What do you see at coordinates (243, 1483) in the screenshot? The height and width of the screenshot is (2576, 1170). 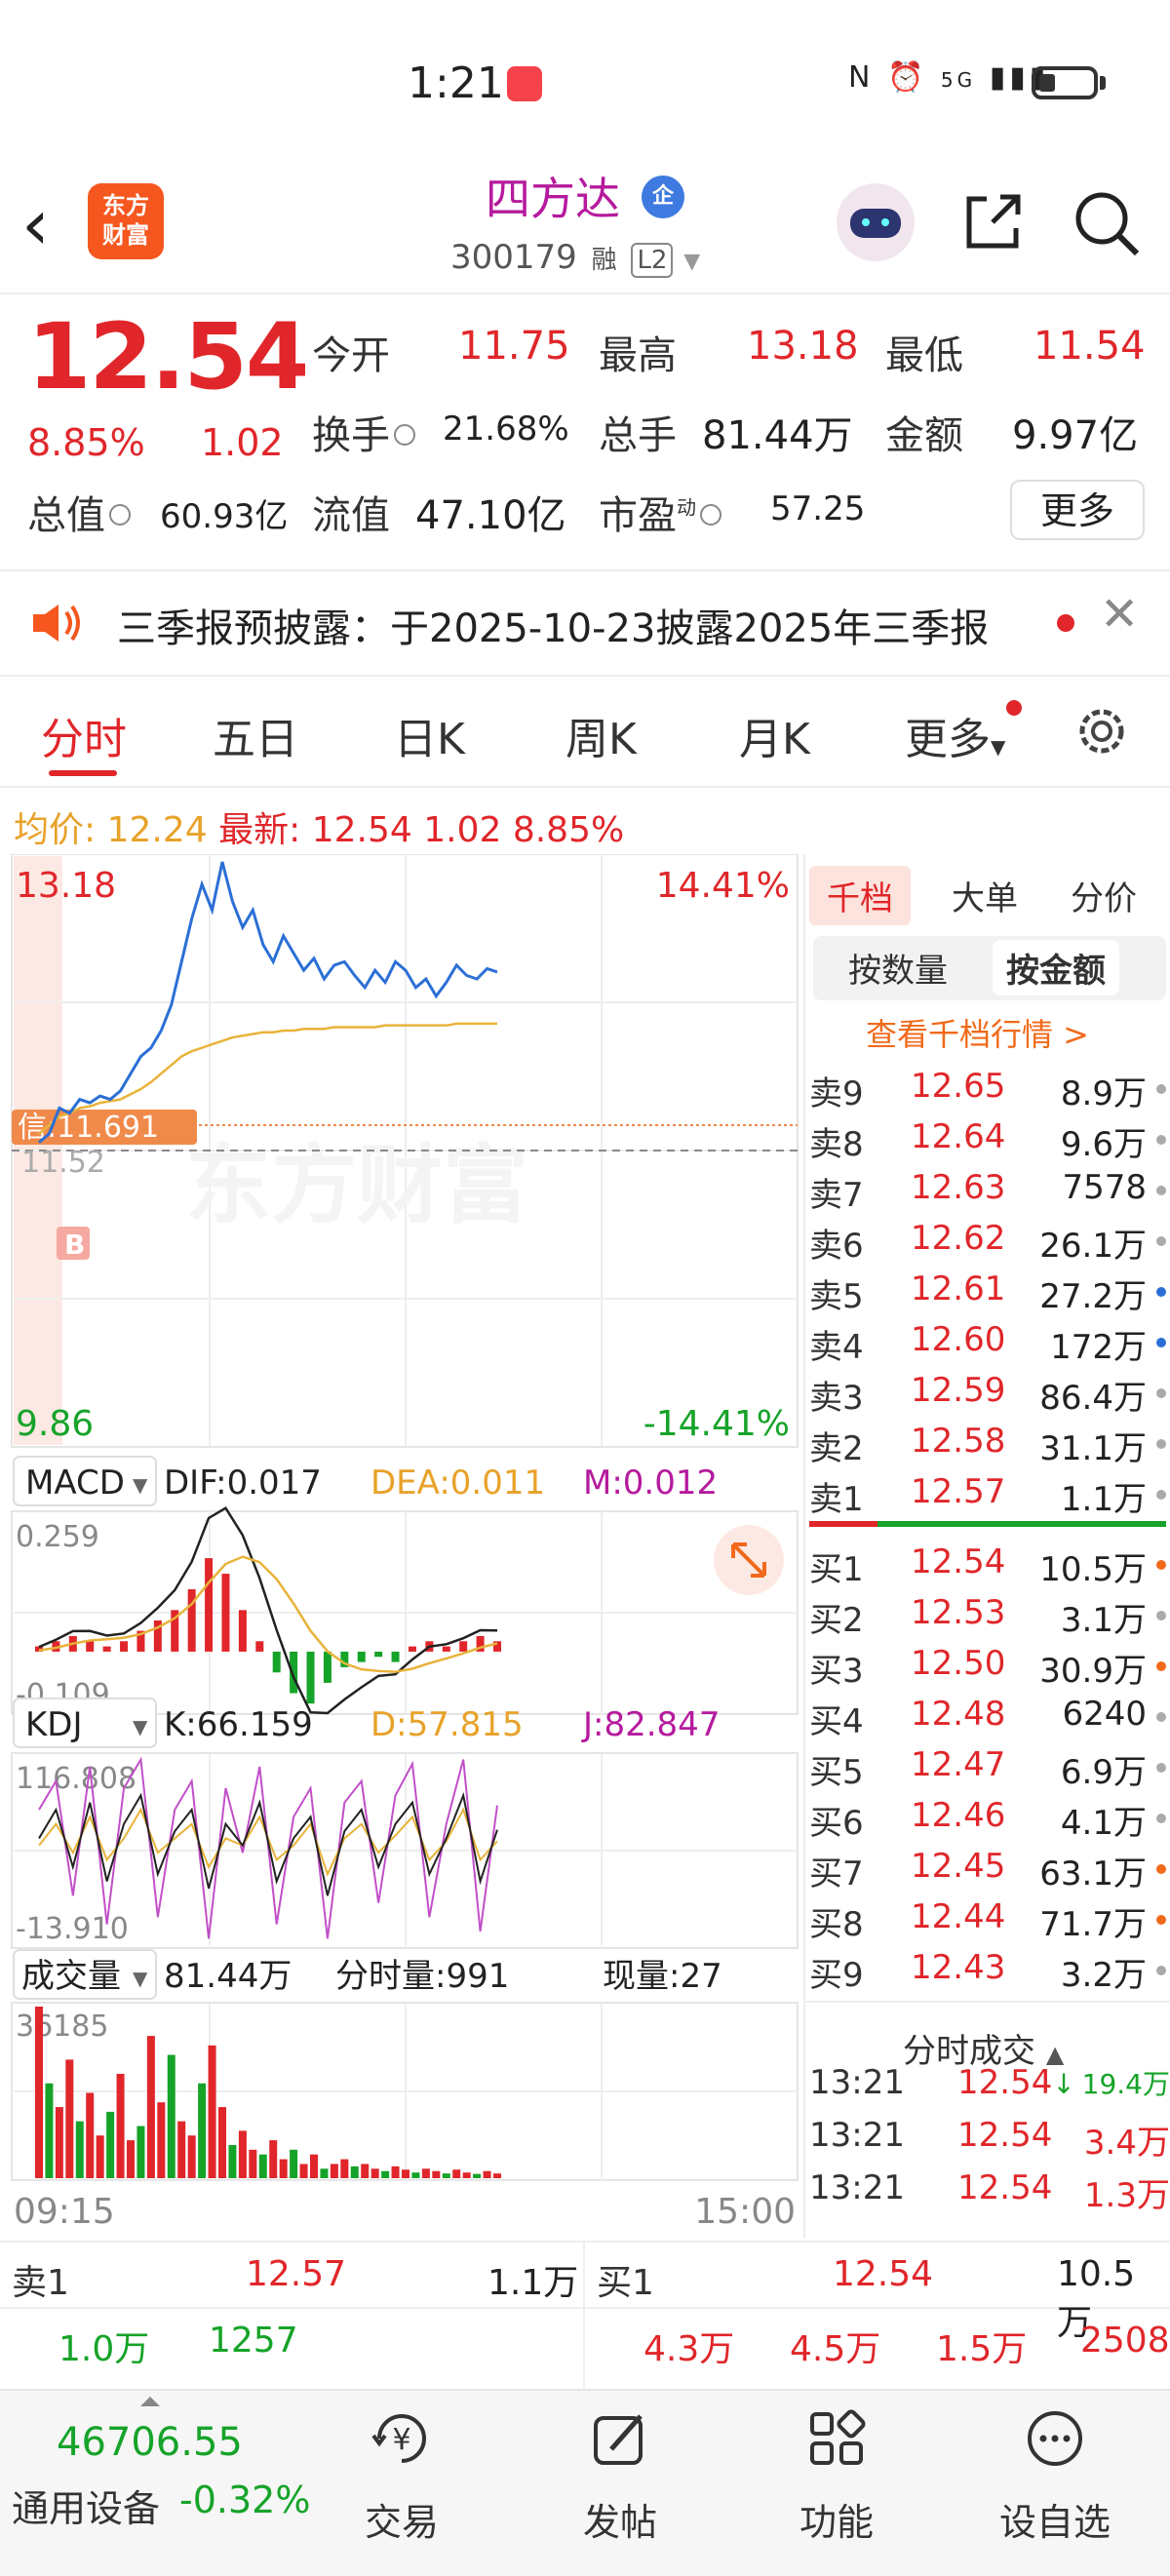 I see `dif-label: DIF:0.017` at bounding box center [243, 1483].